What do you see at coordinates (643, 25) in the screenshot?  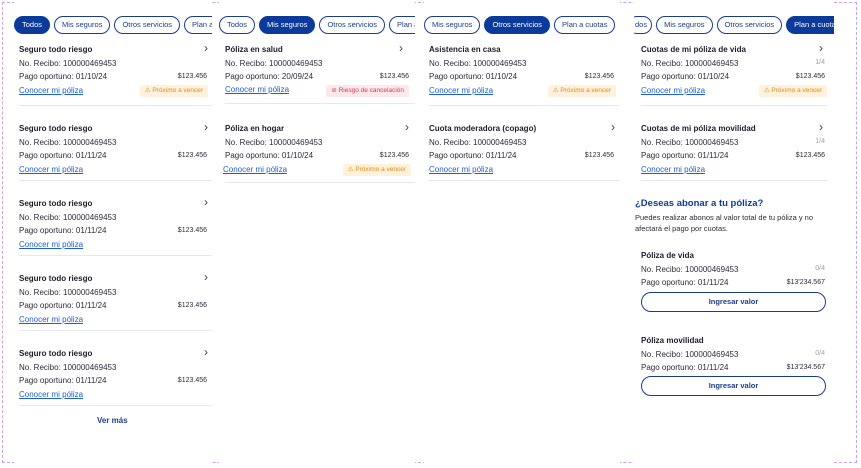 I see `tab-todos: dos` at bounding box center [643, 25].